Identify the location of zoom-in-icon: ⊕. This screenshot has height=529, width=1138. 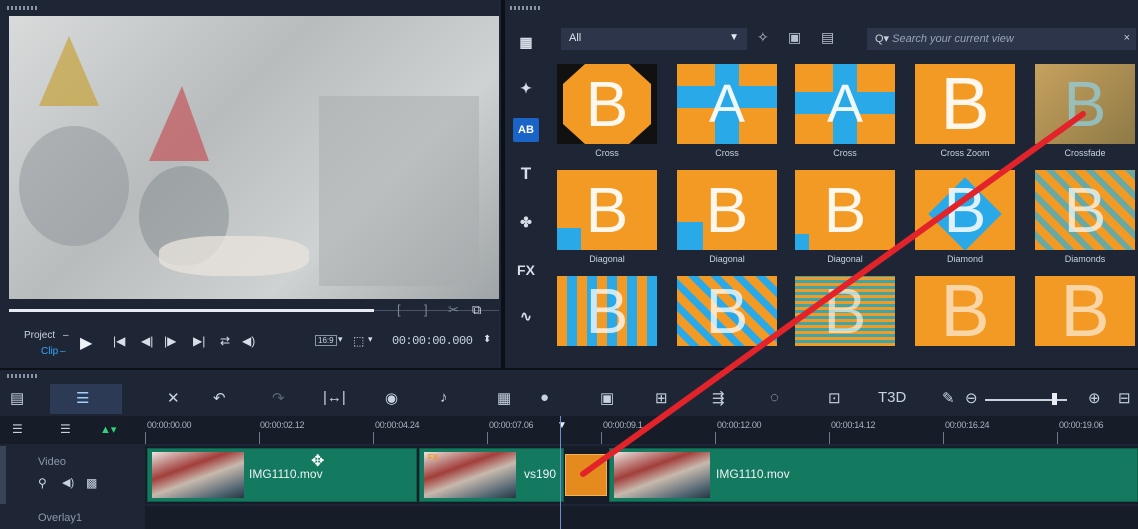
(1094, 398).